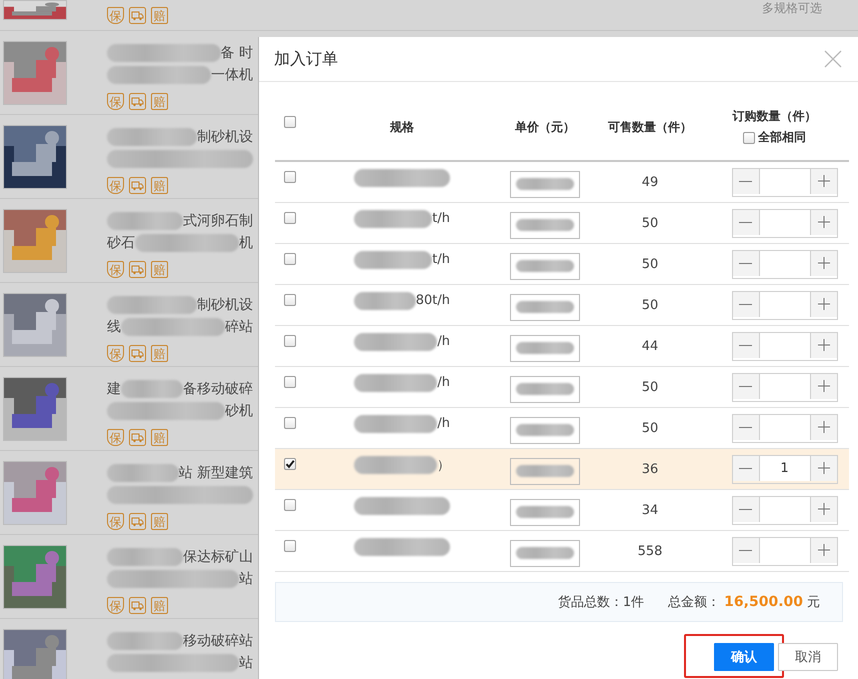 The width and height of the screenshot is (858, 679). Describe the element at coordinates (441, 259) in the screenshot. I see `spec-text: t/h` at that location.